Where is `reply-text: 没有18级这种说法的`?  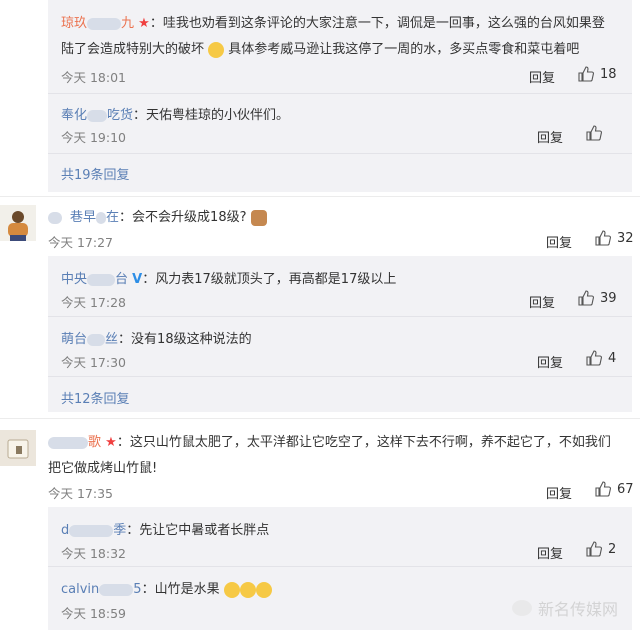
reply-text: 没有18级这种说法的 is located at coordinates (191, 339).